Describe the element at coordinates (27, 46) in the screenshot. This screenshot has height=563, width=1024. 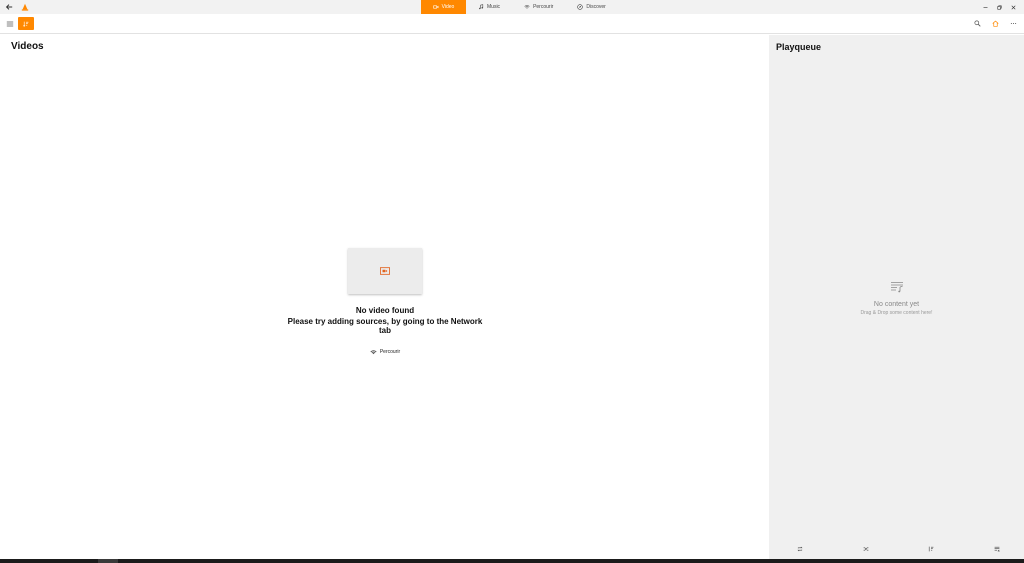
I see `page-title: Videos` at that location.